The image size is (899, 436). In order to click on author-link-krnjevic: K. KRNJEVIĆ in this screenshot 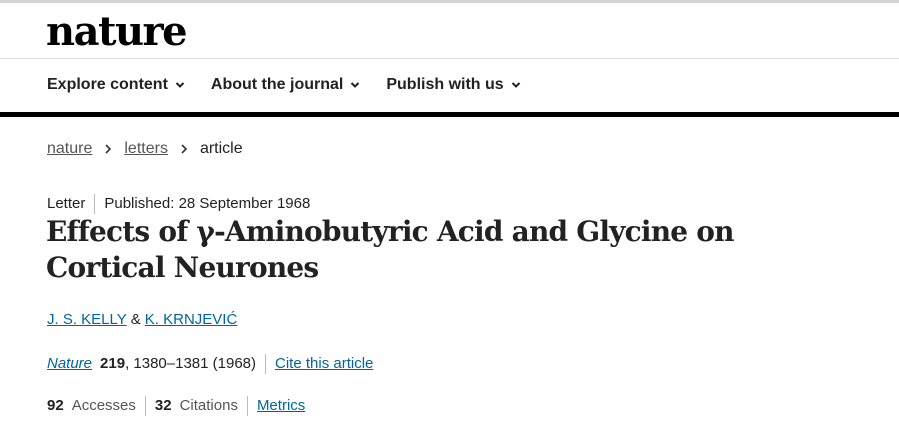, I will do `click(191, 319)`.